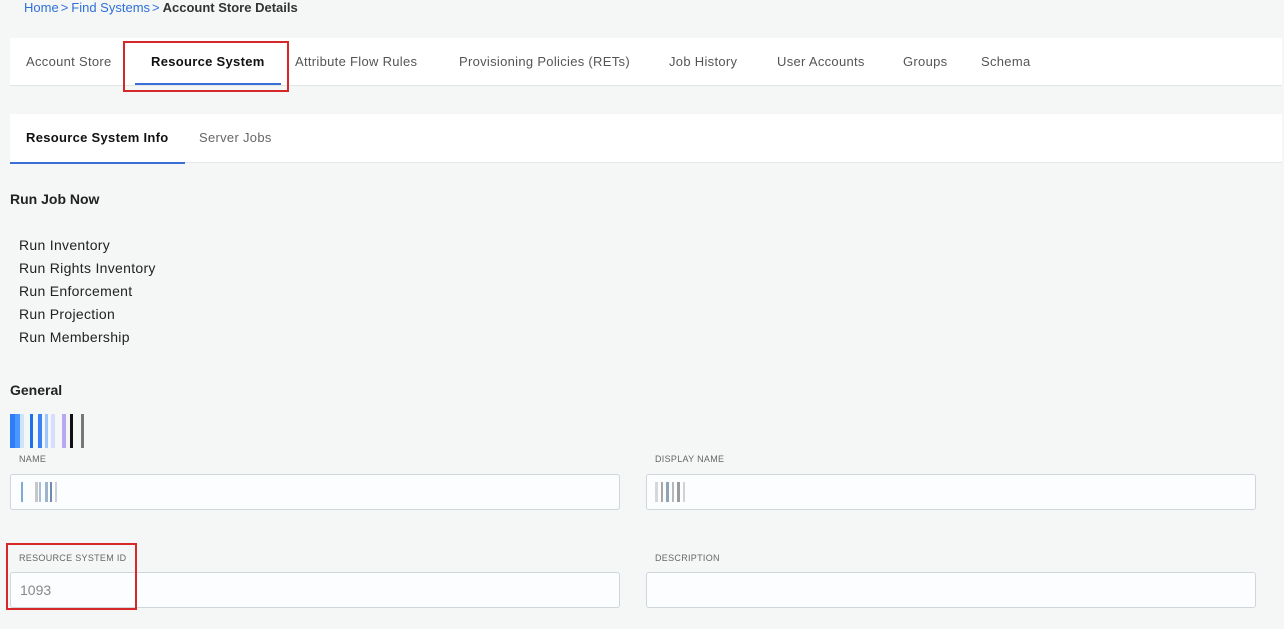 The width and height of the screenshot is (1284, 629). Describe the element at coordinates (356, 62) in the screenshot. I see `tab-attribute-flow-rules: Attribute Flow Rules` at that location.